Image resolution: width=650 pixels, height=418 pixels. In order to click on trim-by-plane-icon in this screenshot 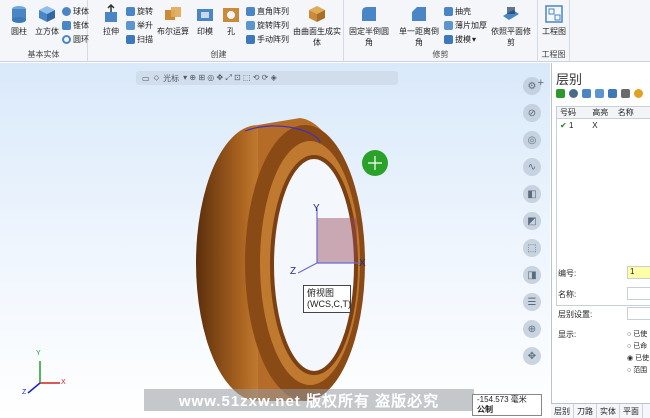, I will do `click(511, 13)`.